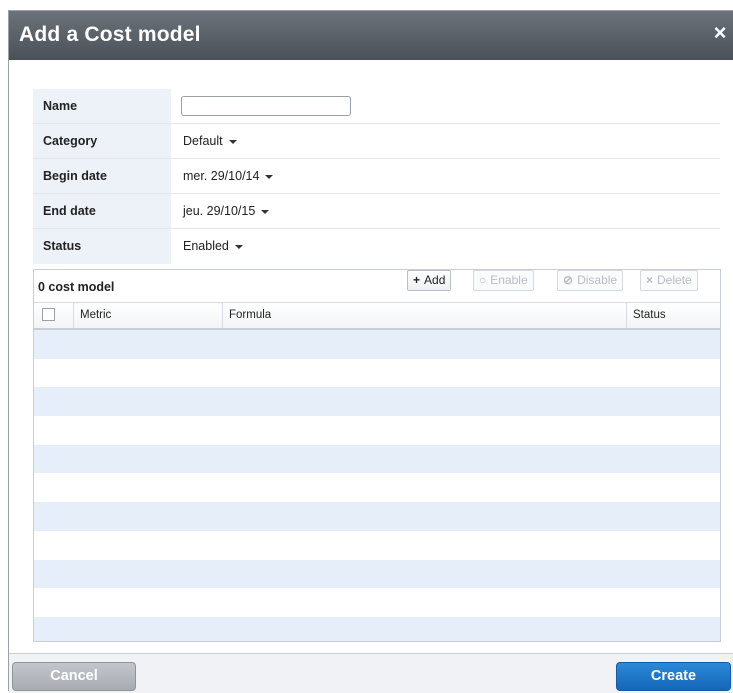 The image size is (733, 693). Describe the element at coordinates (483, 280) in the screenshot. I see `circle-icon: ○` at that location.